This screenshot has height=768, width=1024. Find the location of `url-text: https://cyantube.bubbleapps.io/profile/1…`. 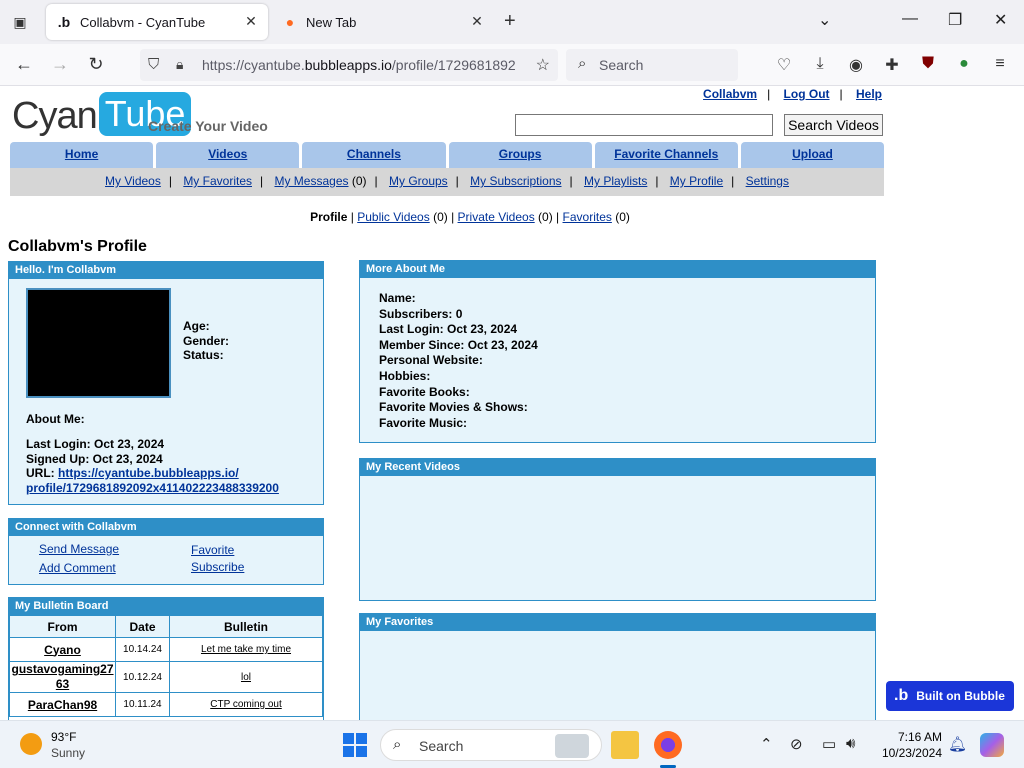

url-text: https://cyantube.bubbleapps.io/profile/1… is located at coordinates (367, 65).